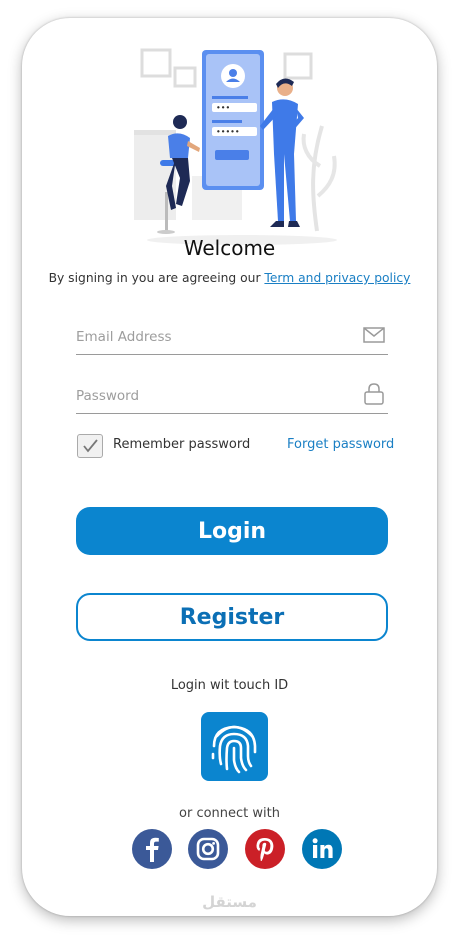  I want to click on linkedin-button, so click(322, 849).